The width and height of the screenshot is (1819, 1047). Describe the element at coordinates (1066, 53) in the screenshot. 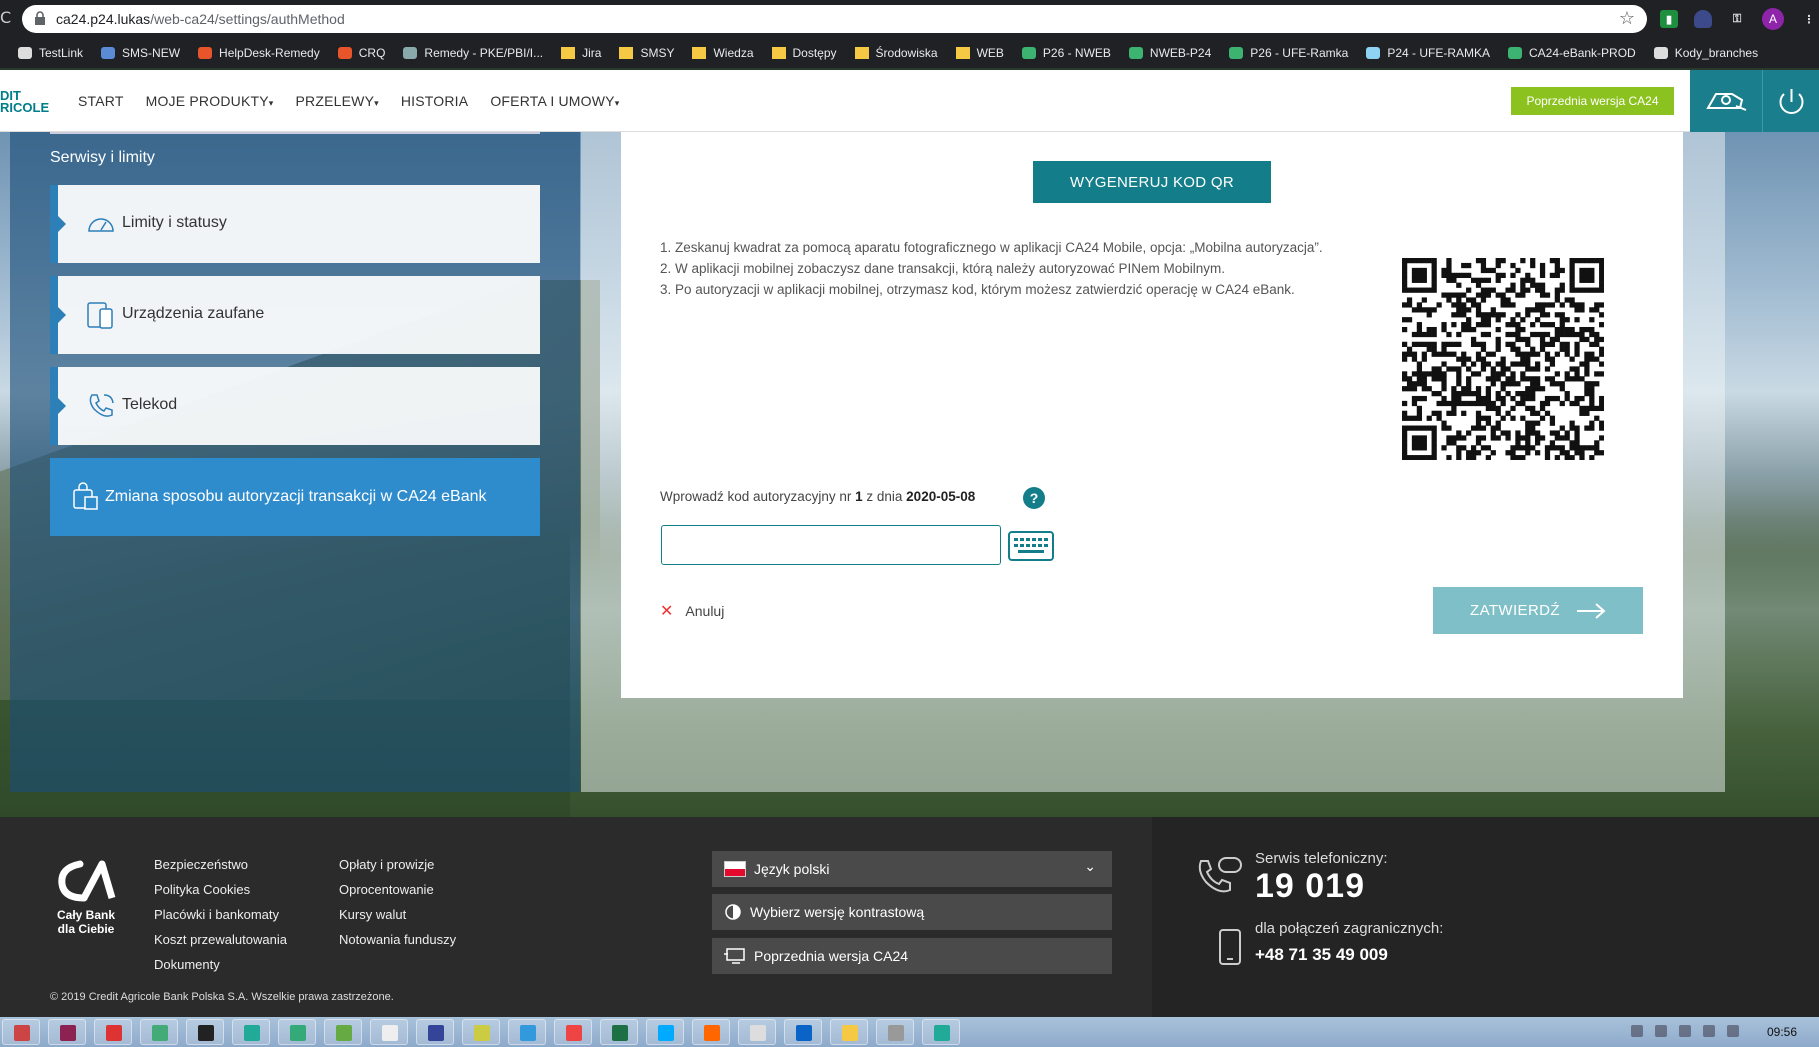

I see `bookmark-item: P26 - NWEB` at that location.